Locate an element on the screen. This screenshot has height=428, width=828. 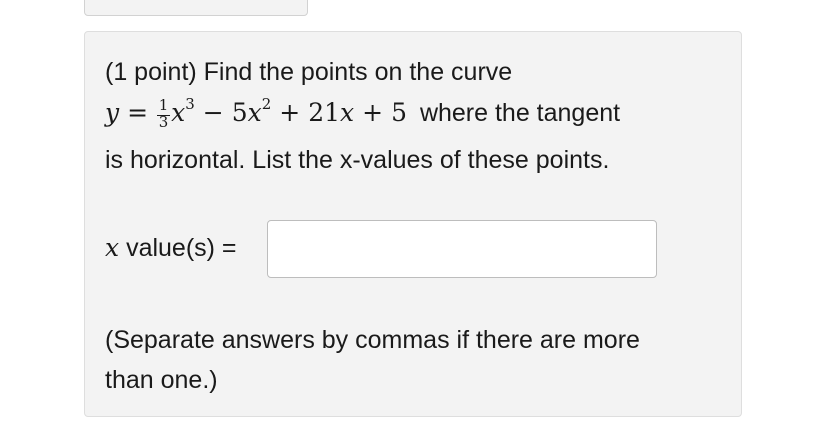
equation-line: y = 1 3 x3−5x2 +21x +5 where the tangent is located at coordinates (363, 113).